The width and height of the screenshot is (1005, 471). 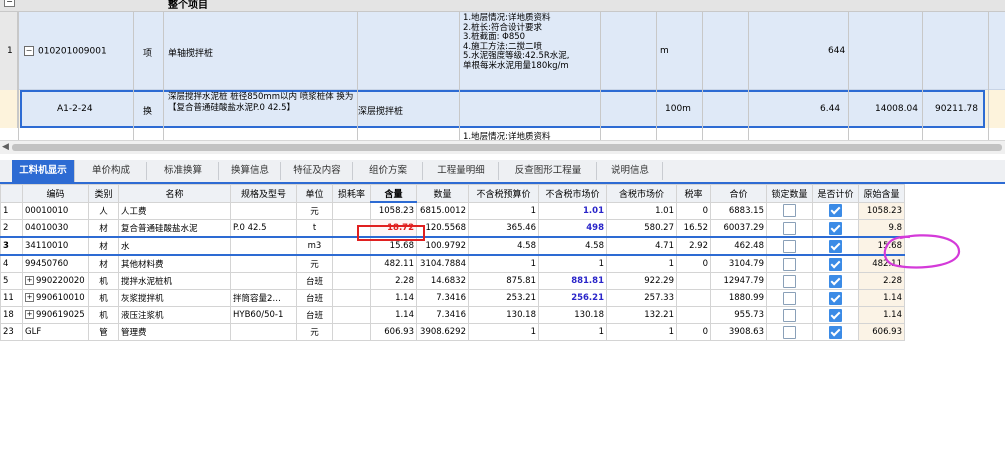 What do you see at coordinates (881, 332) in the screenshot?
I see `cell-original-content: 606.93` at bounding box center [881, 332].